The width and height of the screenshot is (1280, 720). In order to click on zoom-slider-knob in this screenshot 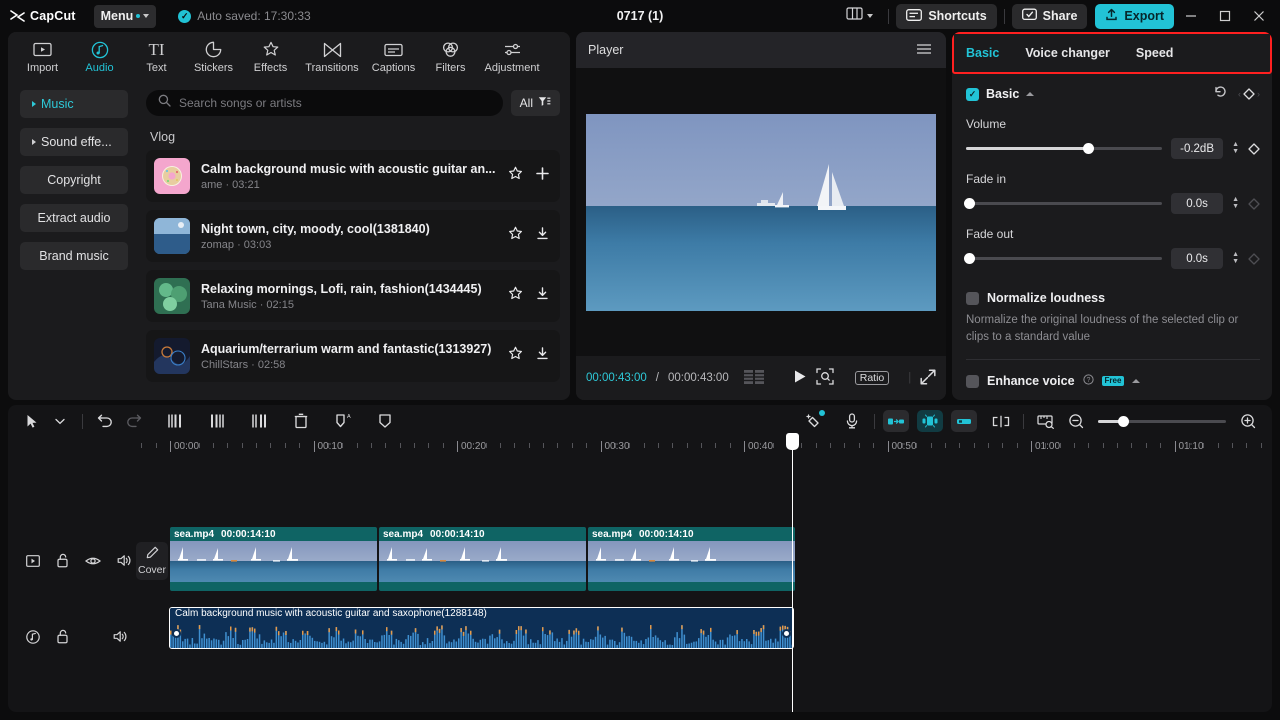, I will do `click(1123, 421)`.